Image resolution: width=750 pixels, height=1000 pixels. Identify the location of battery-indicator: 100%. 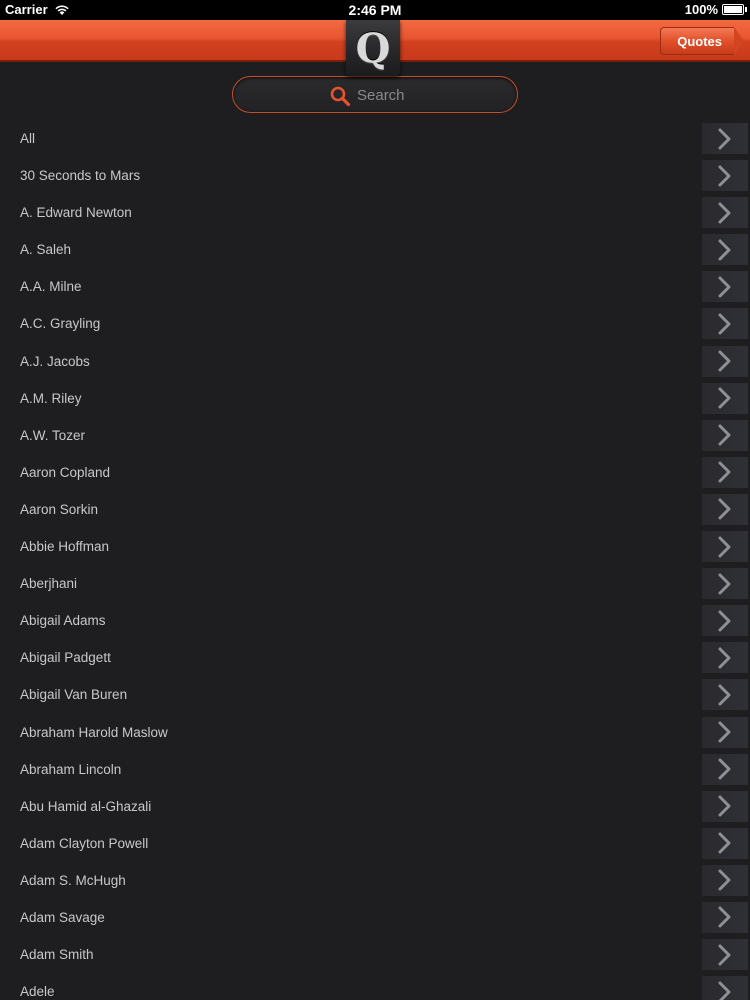
(715, 9).